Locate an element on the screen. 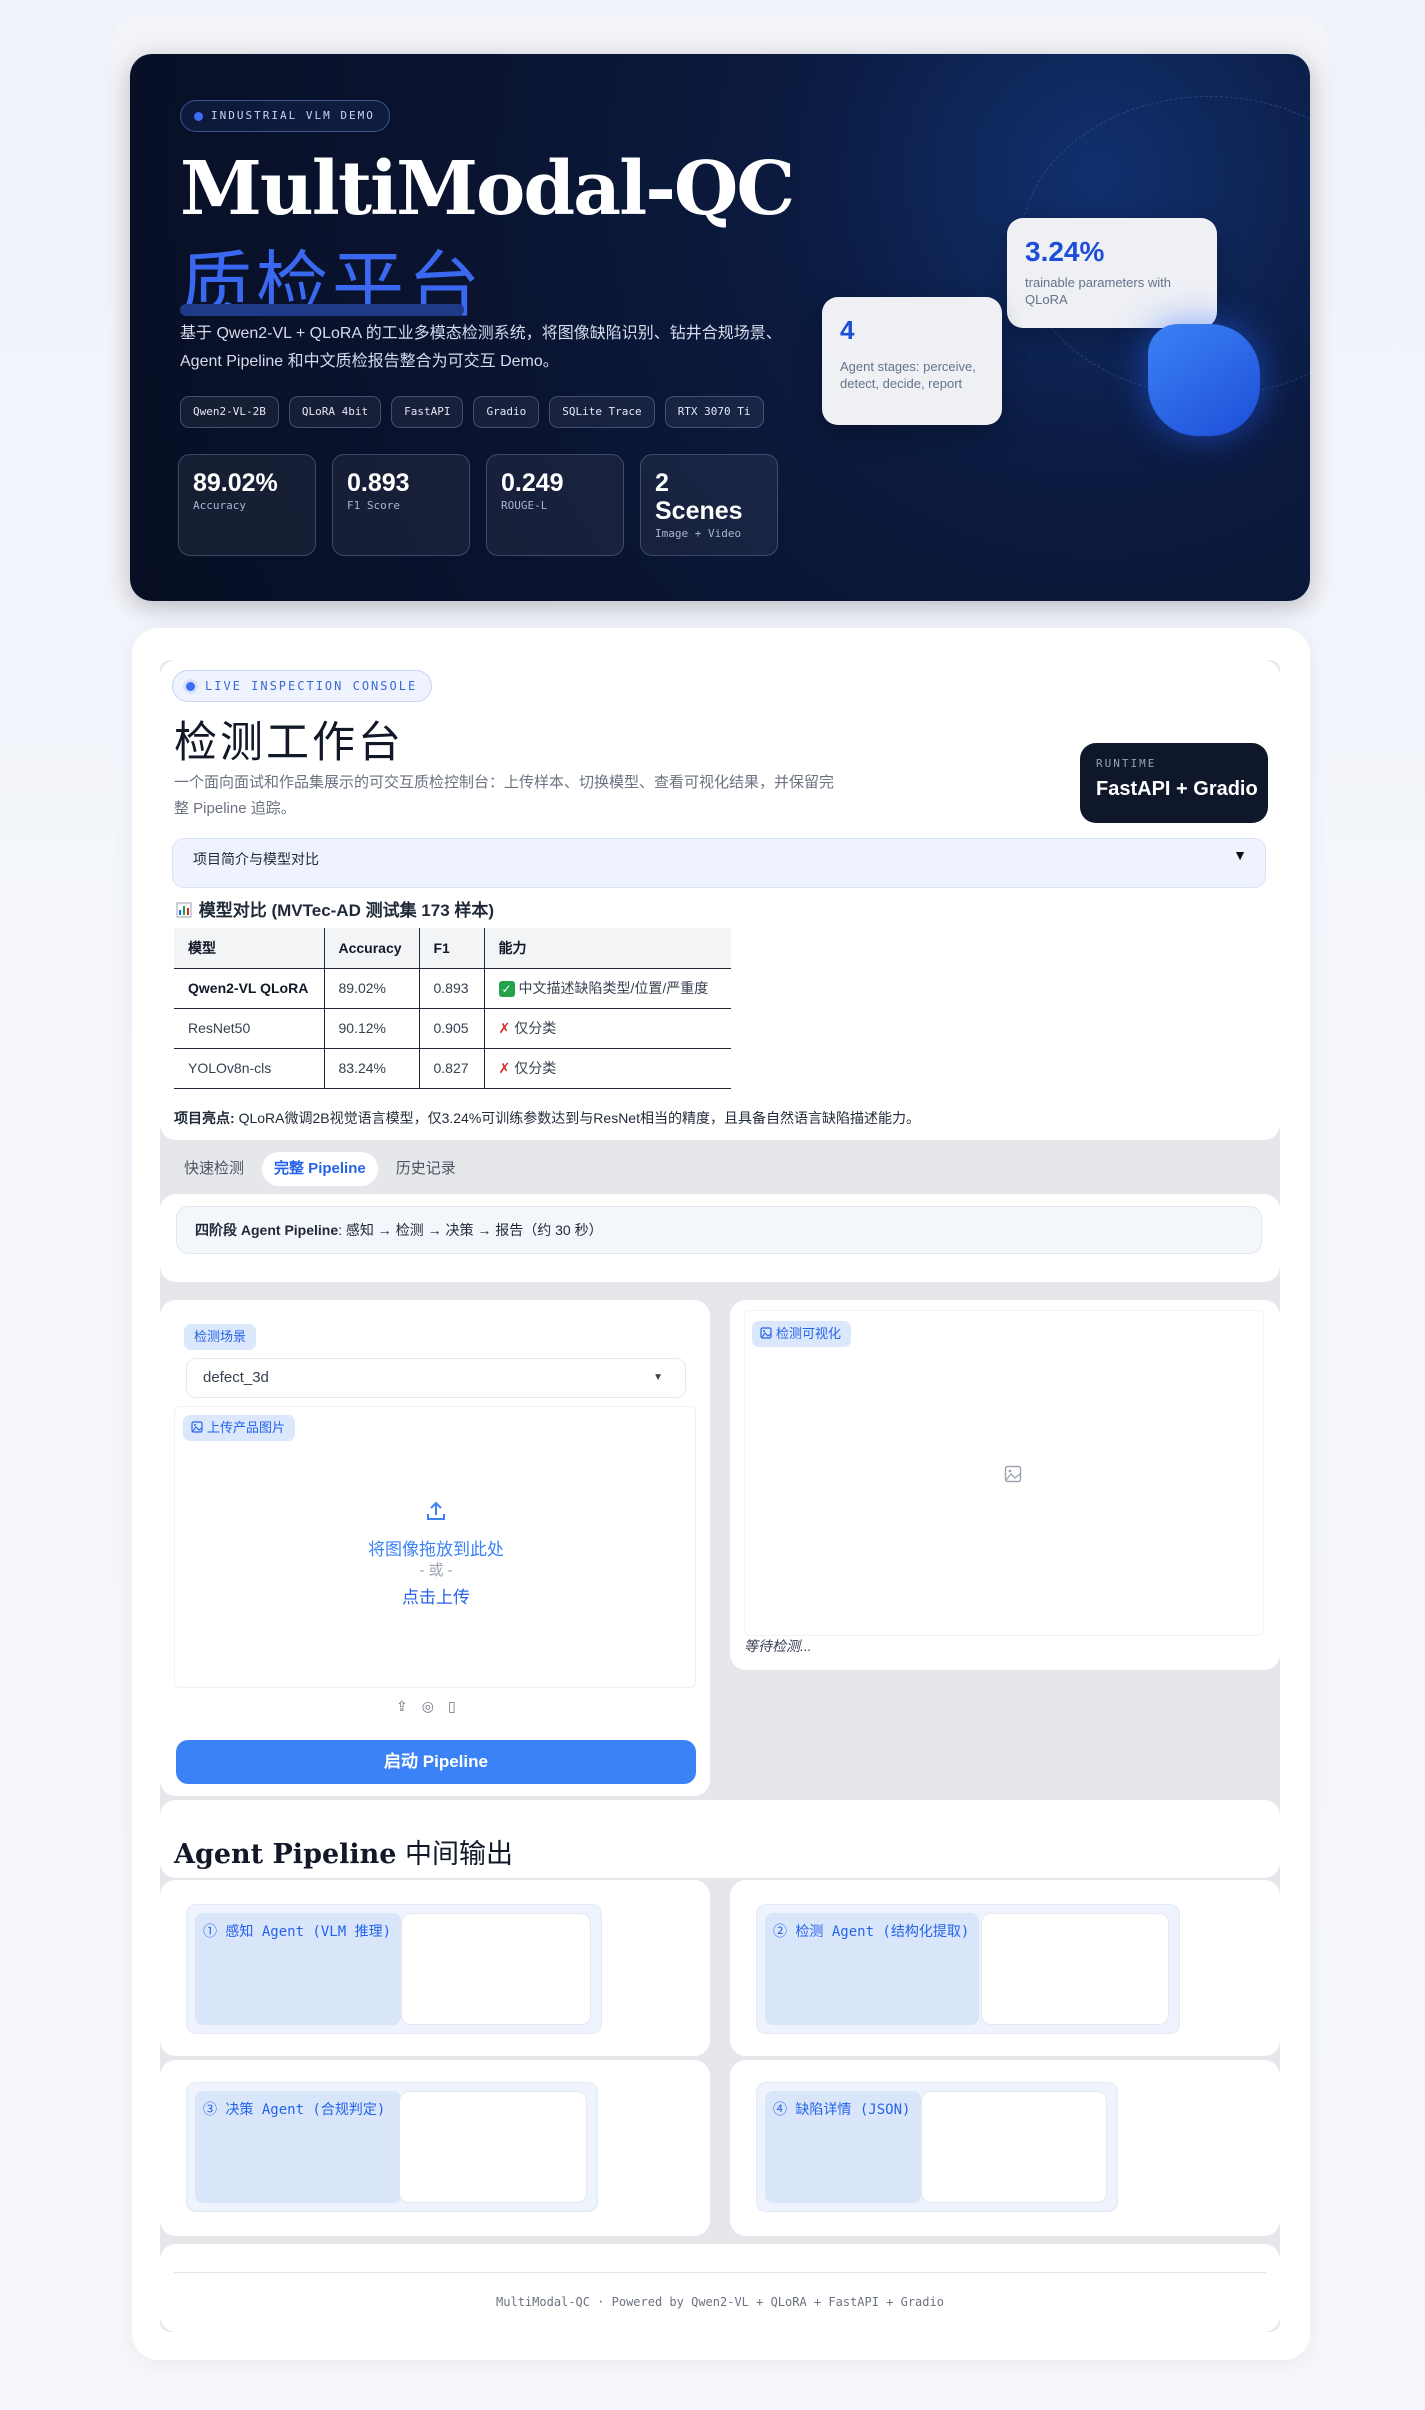  visualization-label: 检测可视化 is located at coordinates (802, 1334).